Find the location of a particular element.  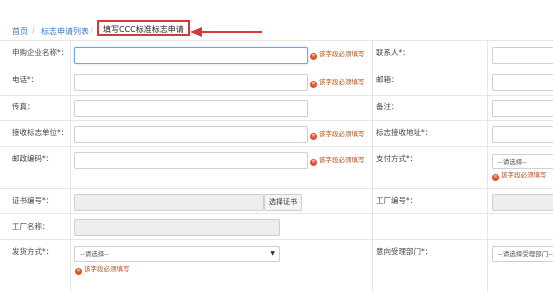

shipping-select-value: --请选择-- is located at coordinates (94, 254).